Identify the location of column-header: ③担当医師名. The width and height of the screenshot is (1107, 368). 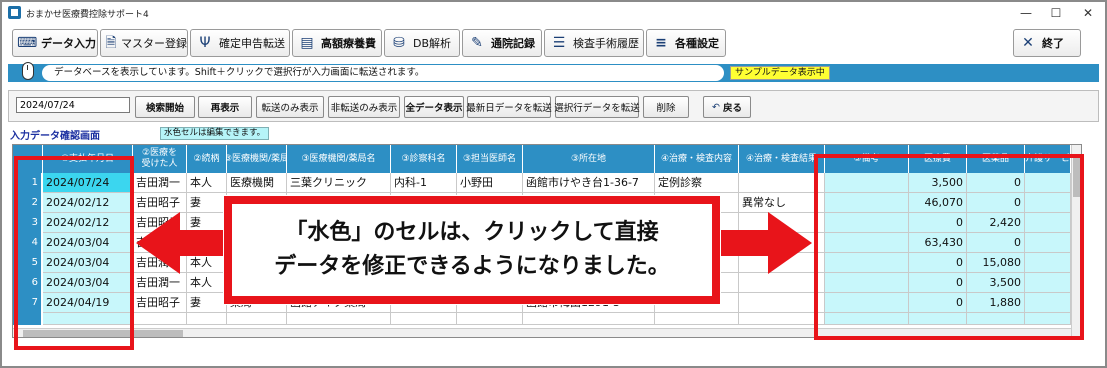
(490, 159).